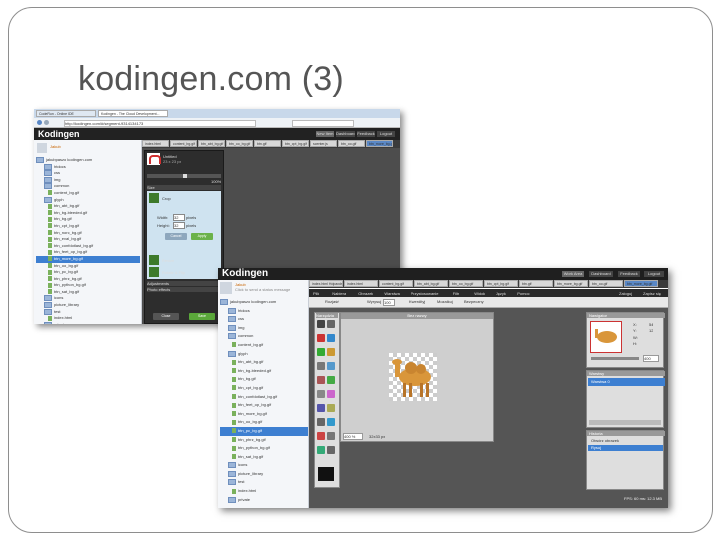 This screenshot has width=720, height=540. Describe the element at coordinates (365, 293) in the screenshot. I see `menu-item: Obrazek` at that location.